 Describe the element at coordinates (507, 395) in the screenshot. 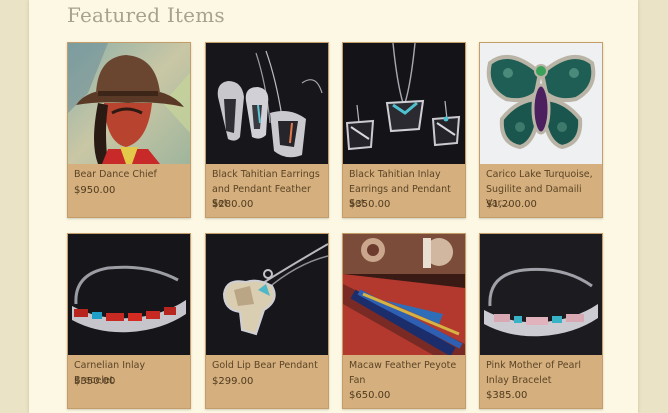

I see `product-price: $385.00` at that location.